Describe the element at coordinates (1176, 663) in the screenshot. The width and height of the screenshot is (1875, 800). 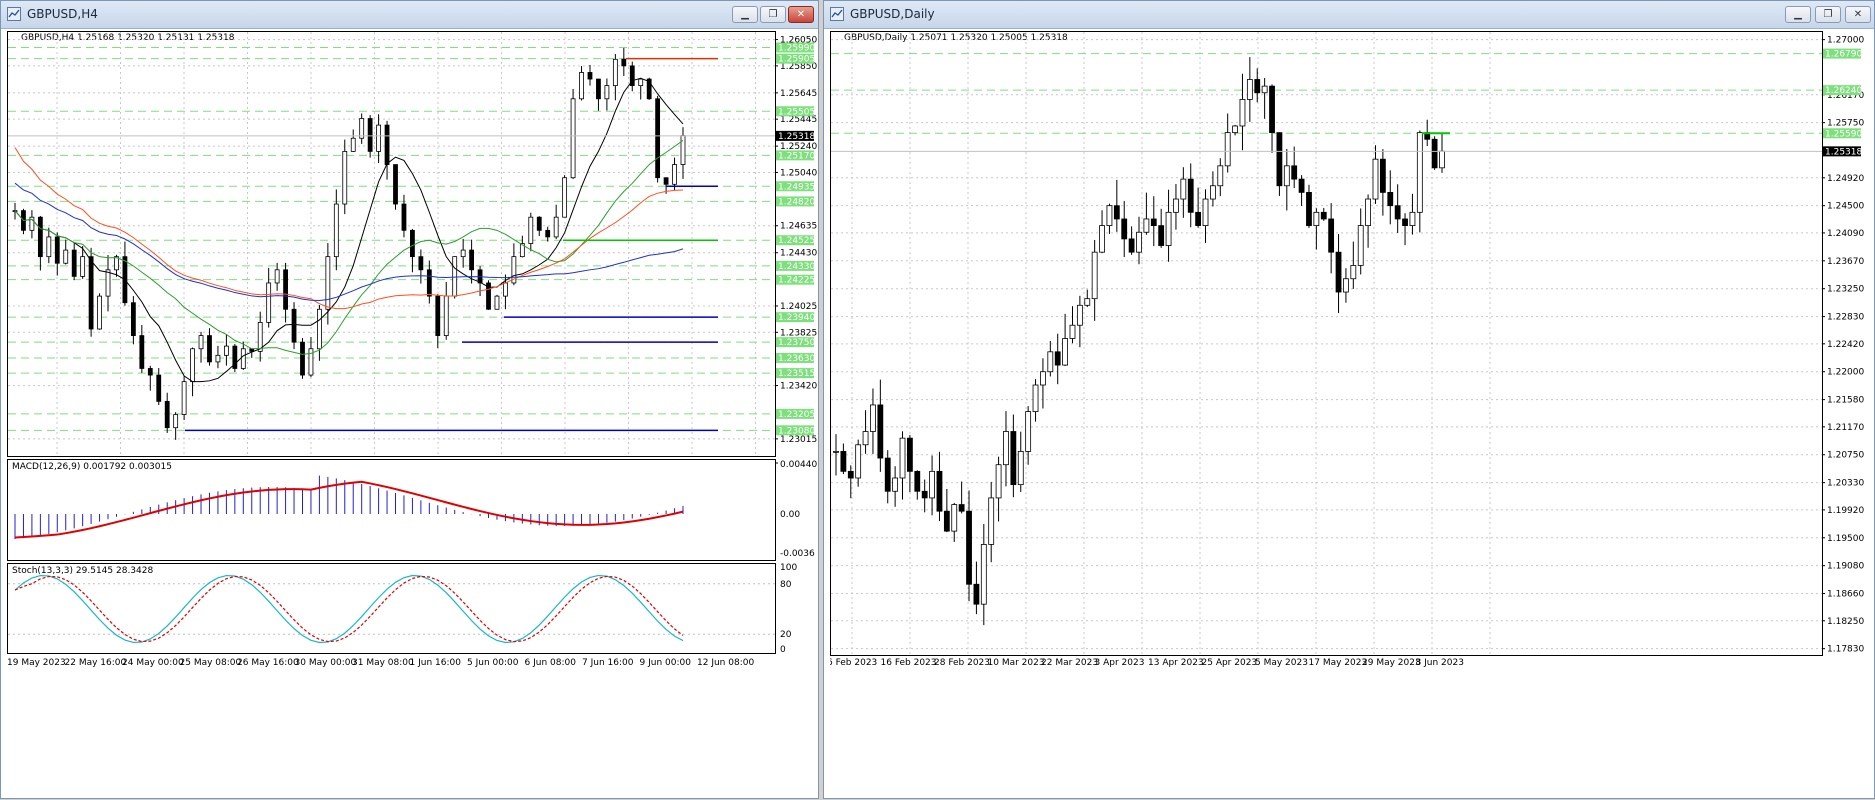
I see `time-axis-label: 13 Apr 2023` at that location.